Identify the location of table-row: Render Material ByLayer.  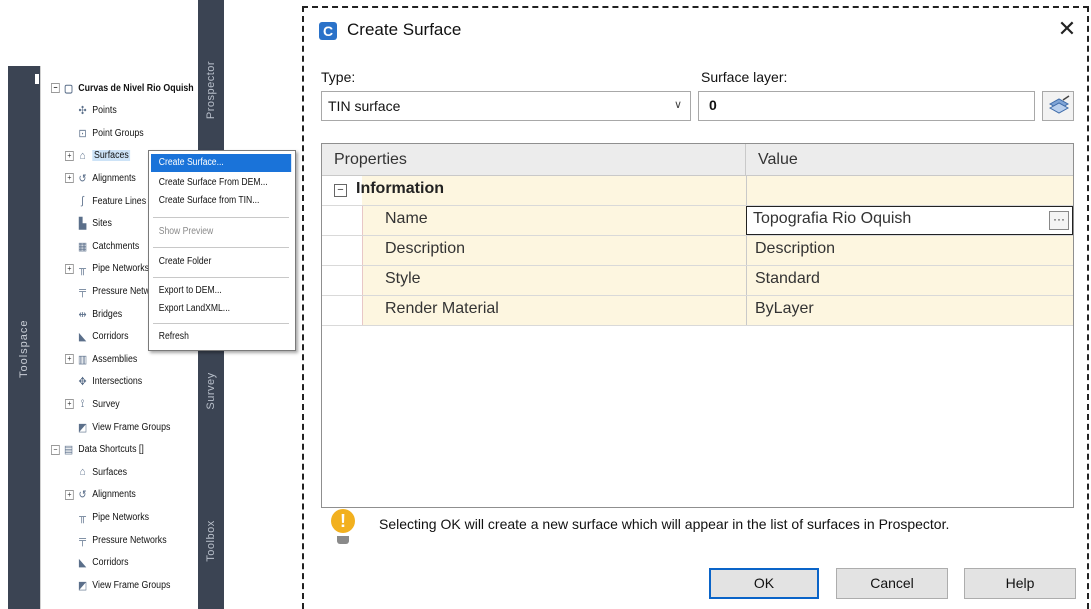
(697, 311).